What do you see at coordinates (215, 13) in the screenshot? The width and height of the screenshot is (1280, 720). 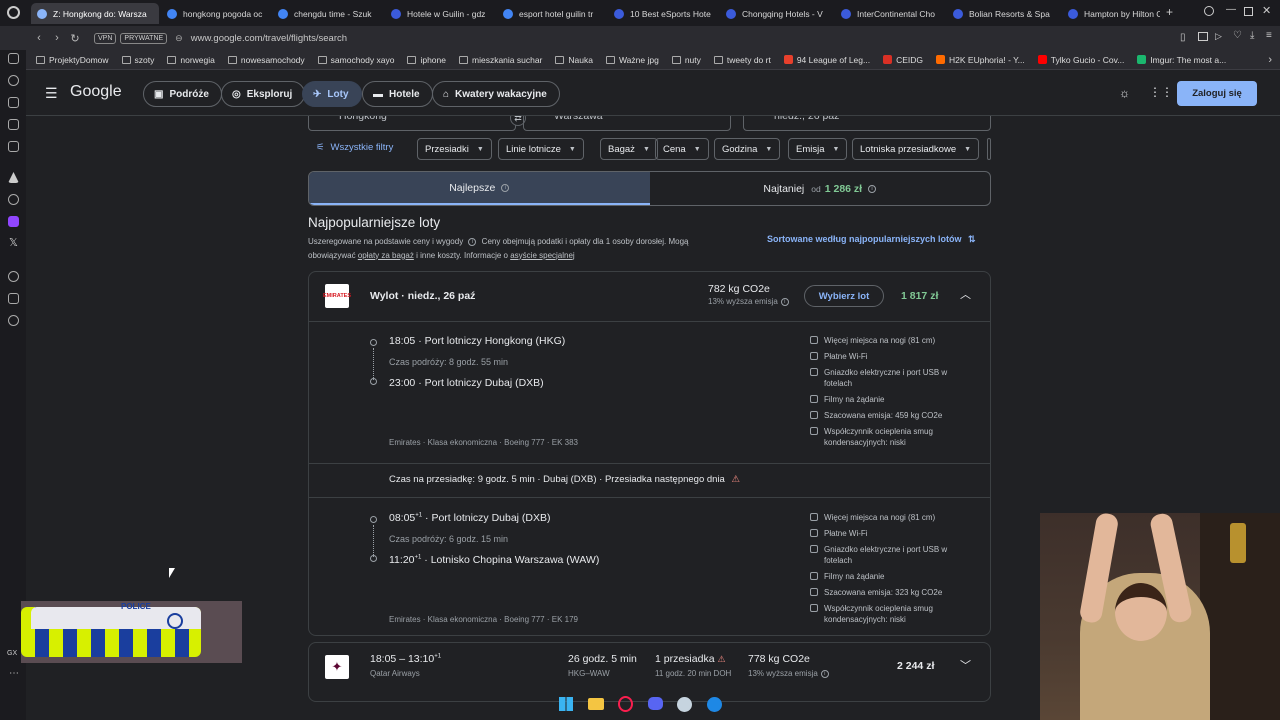 I see `browser-tab: hongkong pogoda oc` at bounding box center [215, 13].